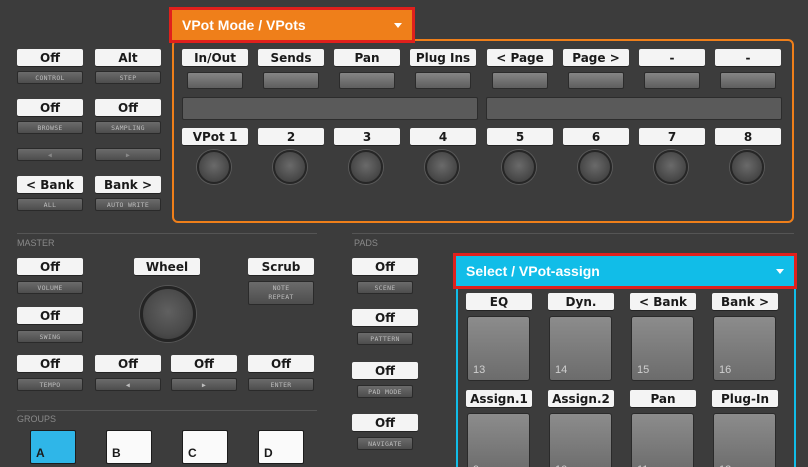 This screenshot has height=467, width=808. I want to click on pad-15: 15, so click(662, 348).